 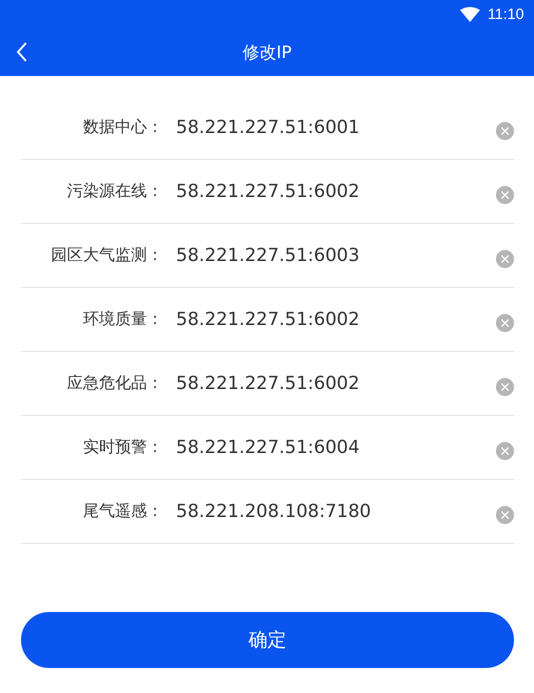 I want to click on field-label: 污染源在线：, so click(x=114, y=192).